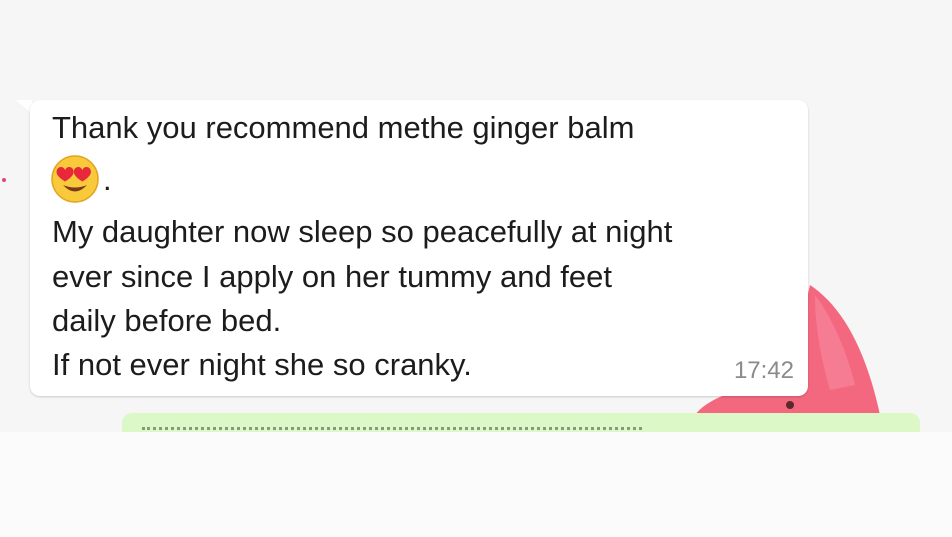  What do you see at coordinates (262, 364) in the screenshot?
I see `message-line-5: If not ever night she so cranky.` at bounding box center [262, 364].